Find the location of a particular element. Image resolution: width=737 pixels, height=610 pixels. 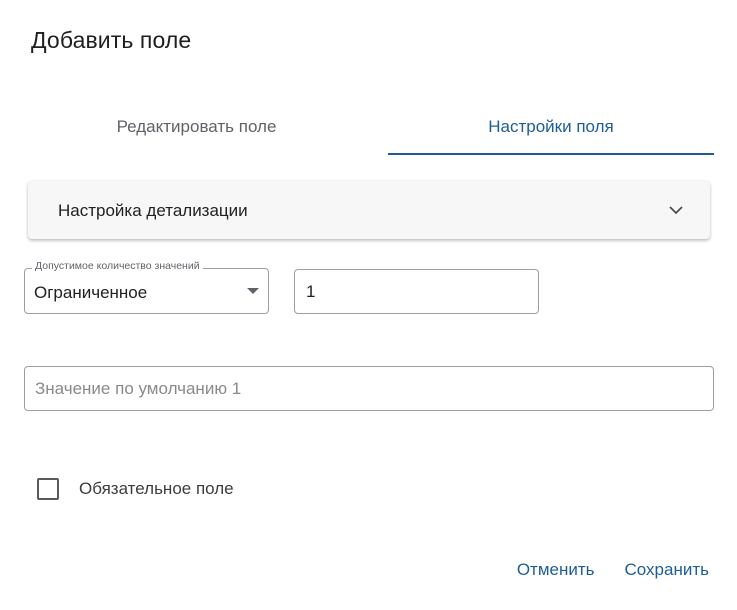

dialog-actions: Отменить Сохранить is located at coordinates (613, 570).